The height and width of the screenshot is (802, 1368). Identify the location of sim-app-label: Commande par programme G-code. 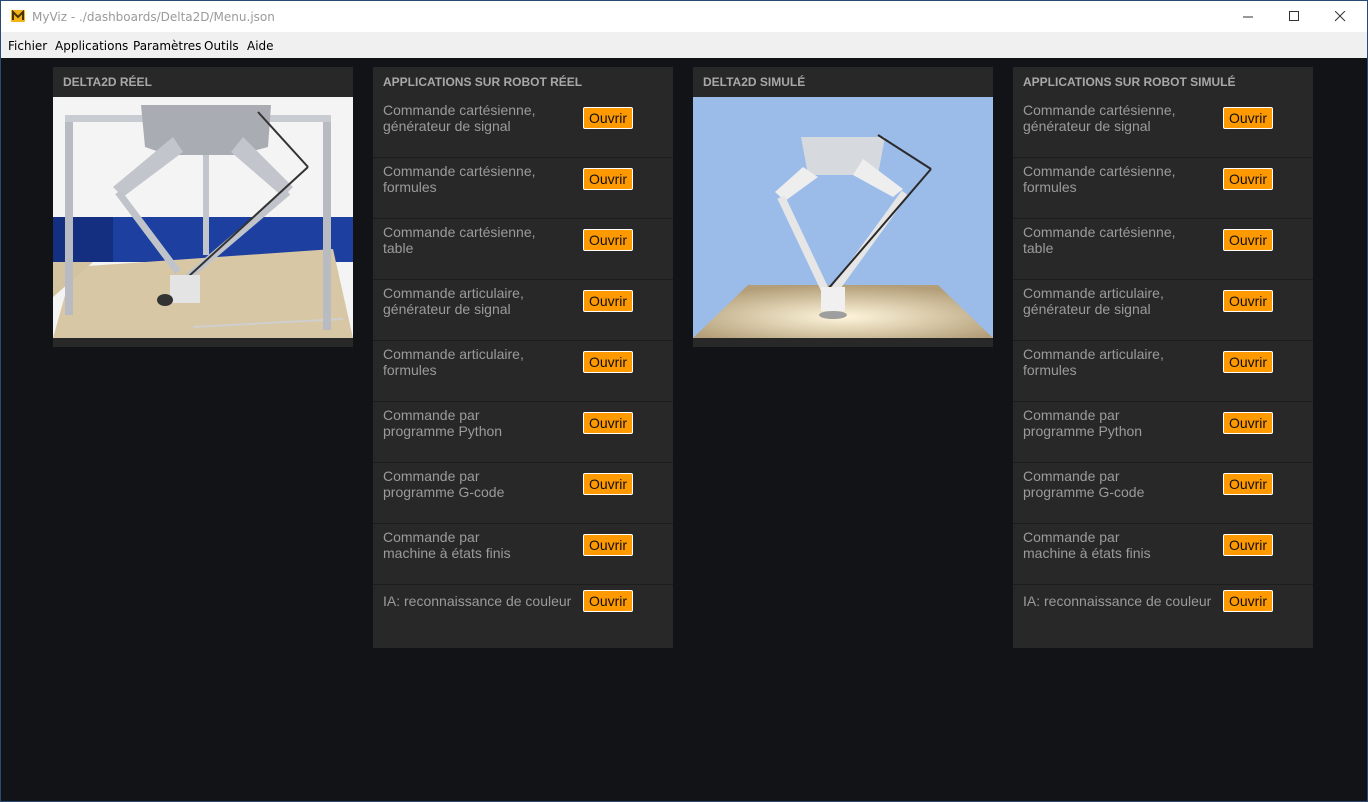
(1121, 484).